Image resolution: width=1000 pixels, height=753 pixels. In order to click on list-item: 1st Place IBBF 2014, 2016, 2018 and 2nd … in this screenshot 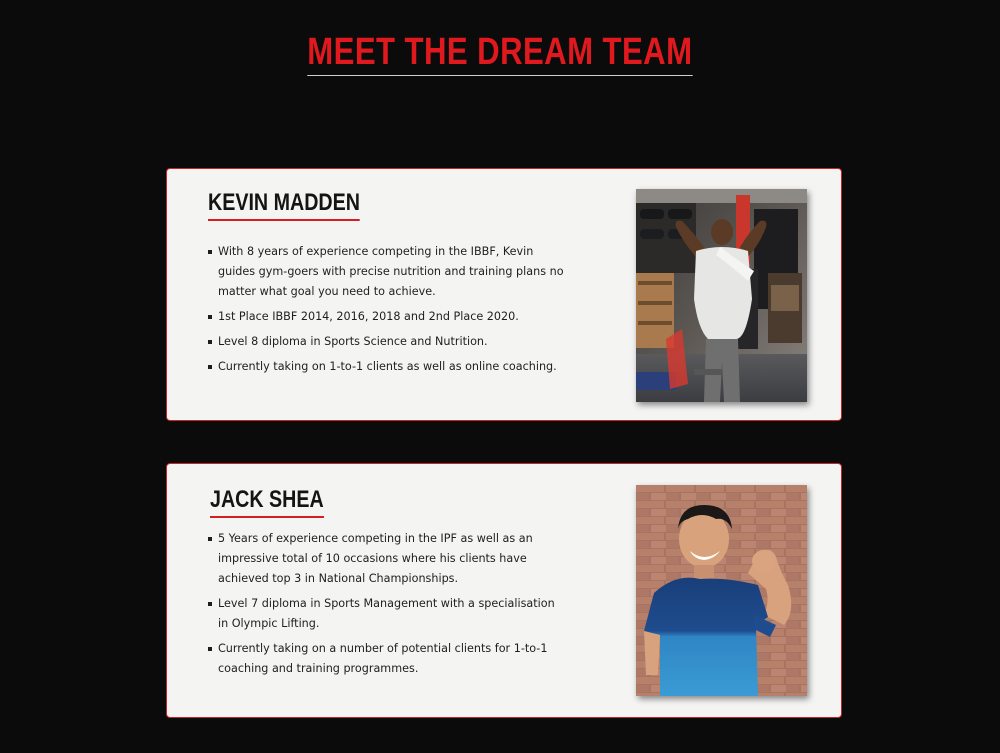, I will do `click(387, 317)`.